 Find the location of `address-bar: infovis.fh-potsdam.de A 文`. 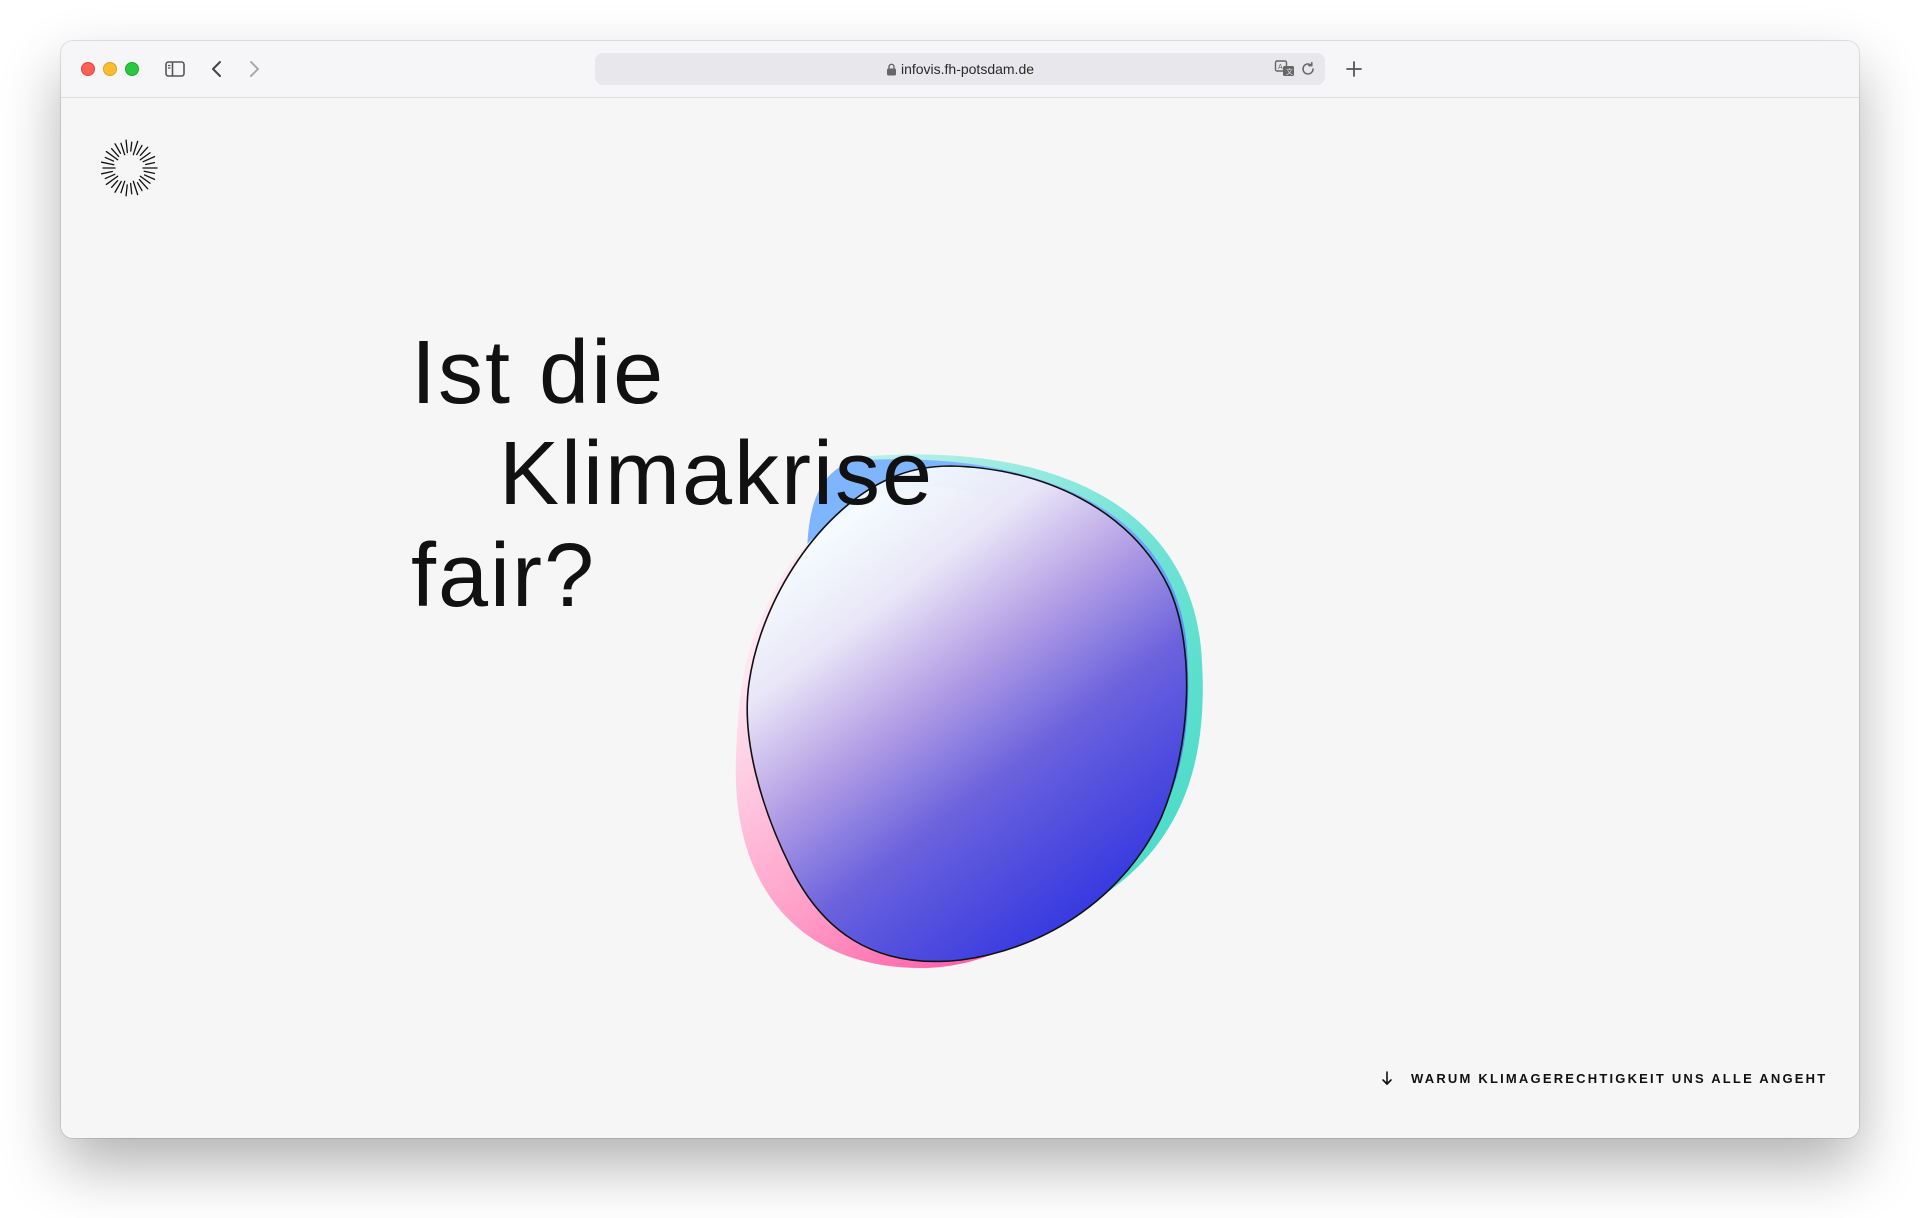

address-bar: infovis.fh-potsdam.de A 文 is located at coordinates (960, 69).